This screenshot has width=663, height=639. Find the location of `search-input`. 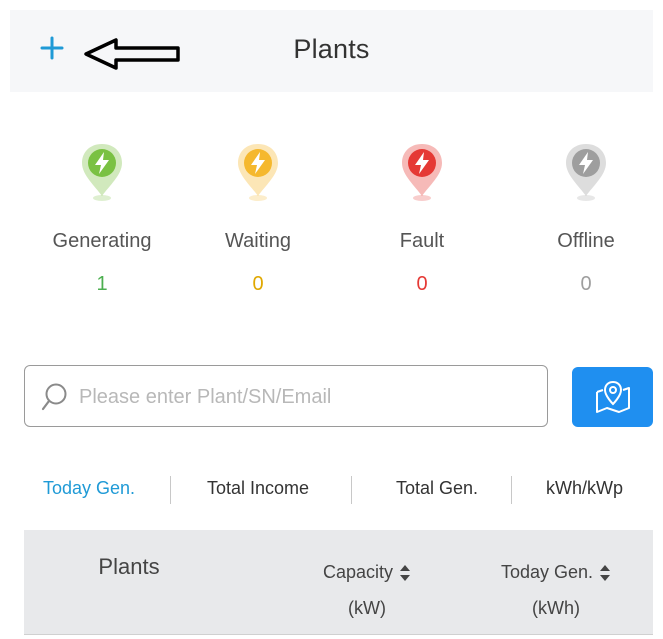

search-input is located at coordinates (309, 397).